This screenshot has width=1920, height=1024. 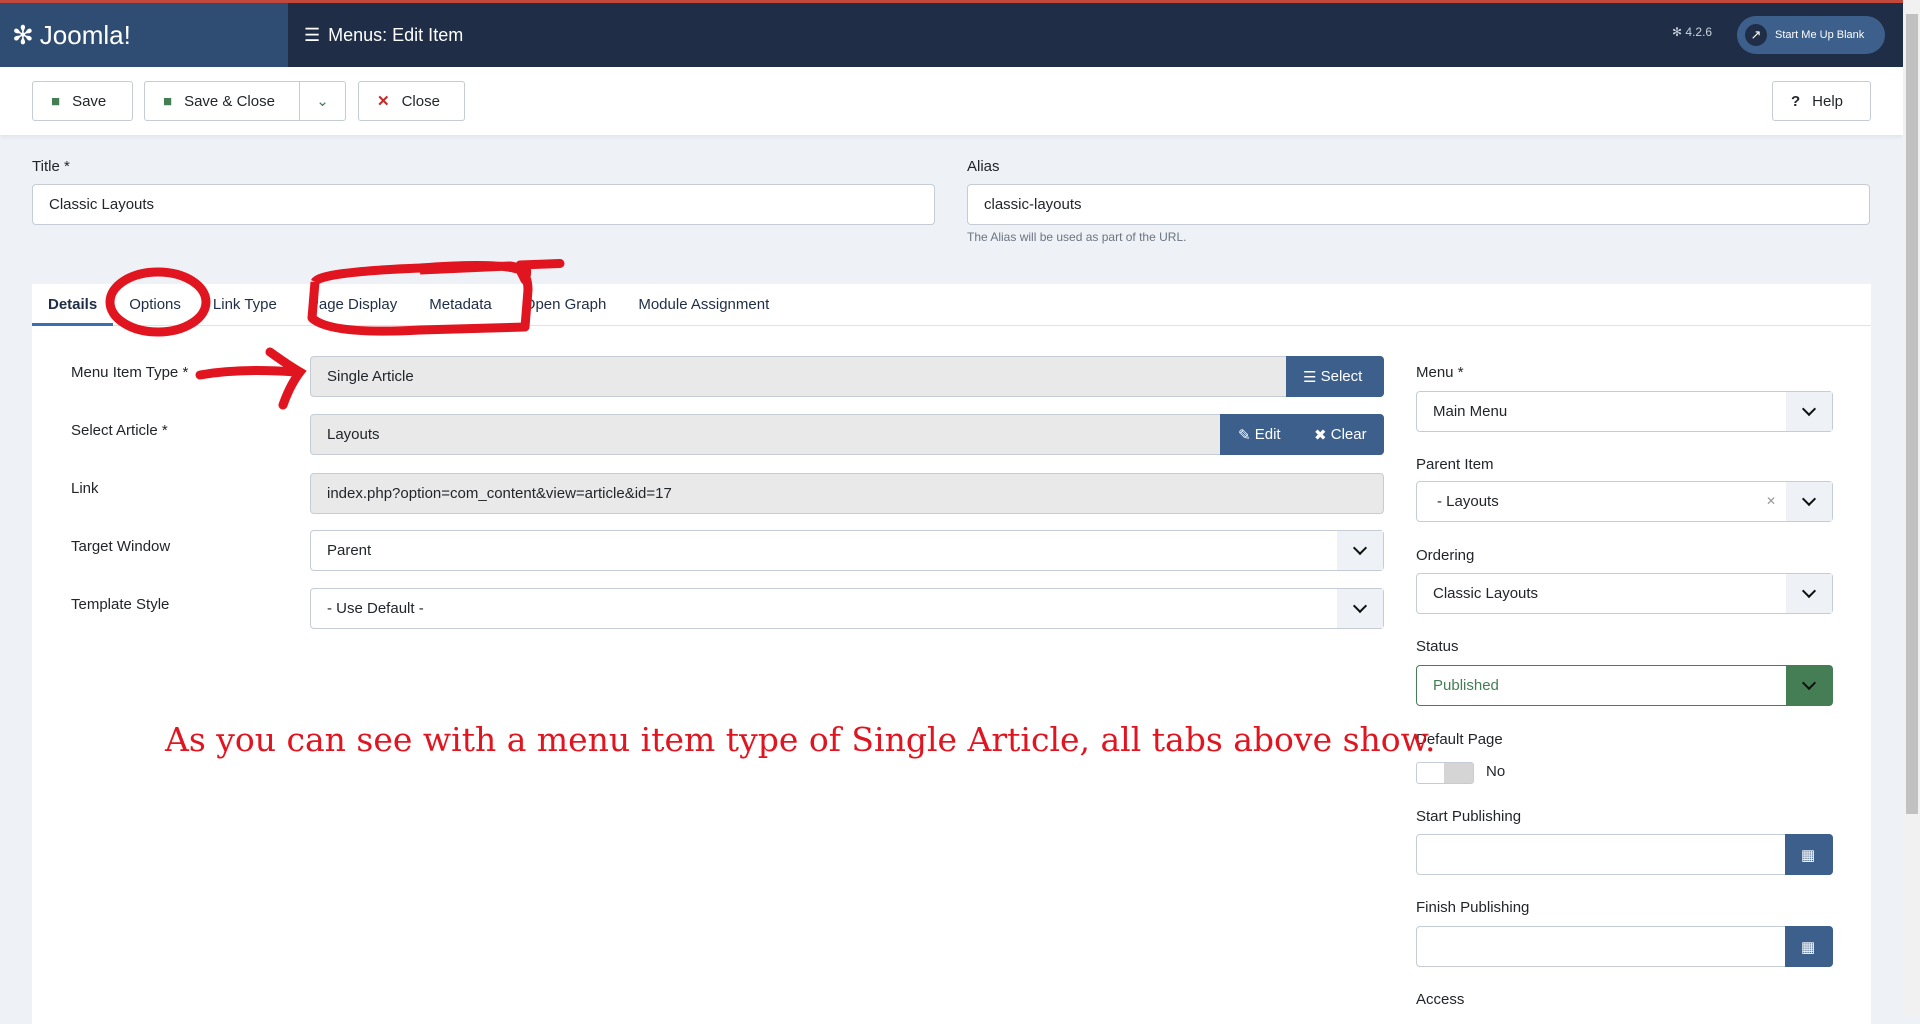 What do you see at coordinates (1496, 771) in the screenshot?
I see `default-page-value: No` at bounding box center [1496, 771].